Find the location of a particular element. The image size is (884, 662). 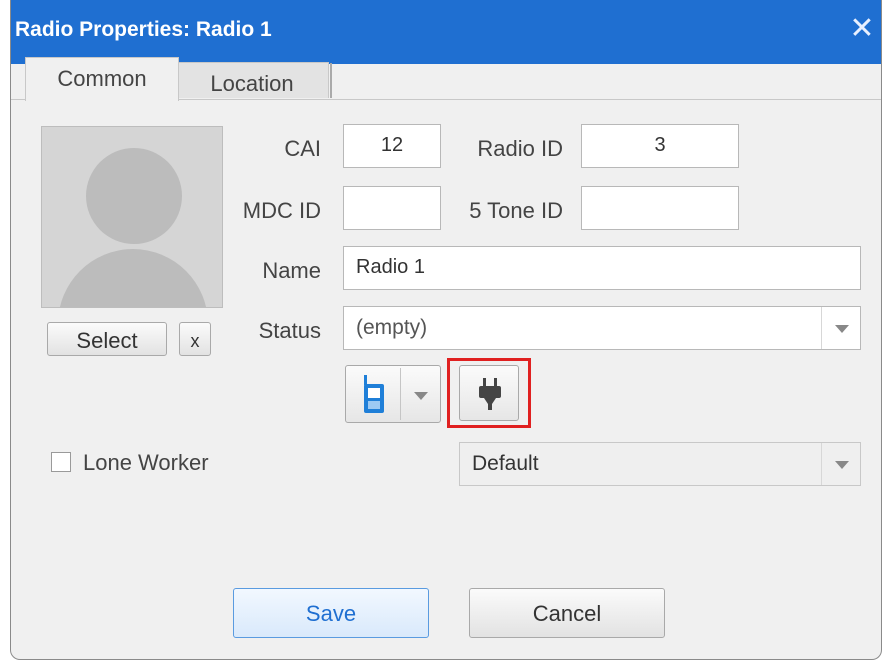

five-tone-id-field is located at coordinates (660, 208).